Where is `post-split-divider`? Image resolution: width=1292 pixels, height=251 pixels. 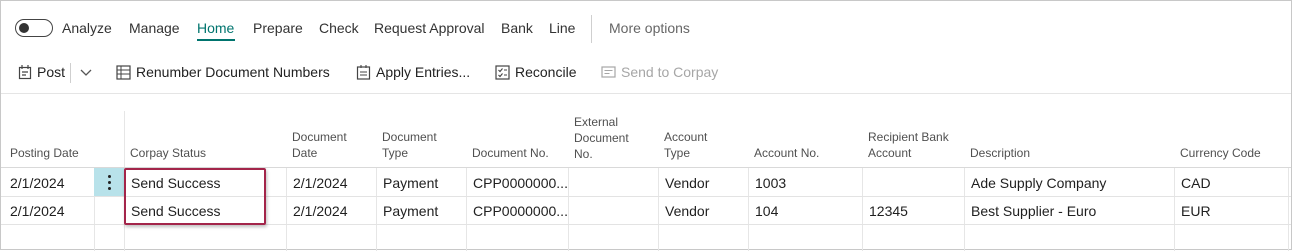
post-split-divider is located at coordinates (70, 73).